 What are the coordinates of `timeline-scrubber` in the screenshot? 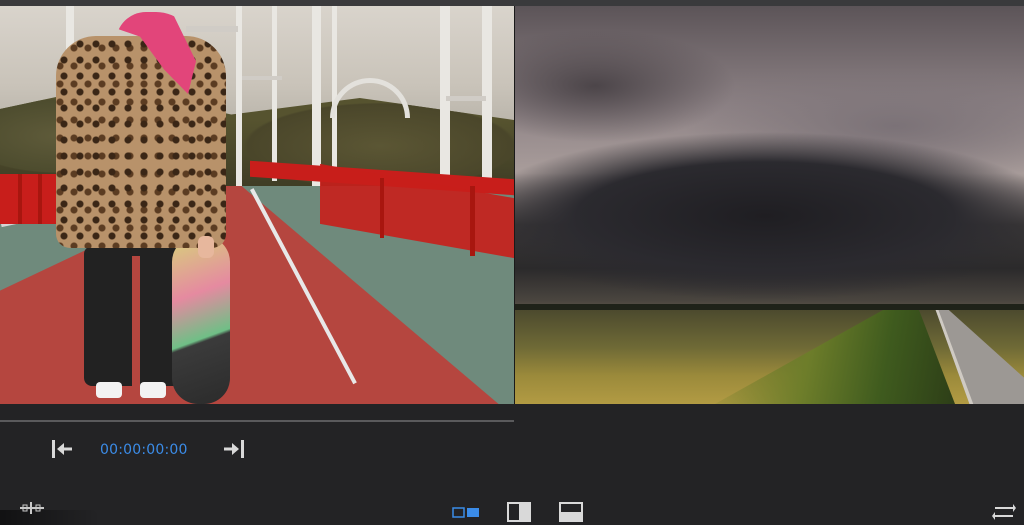 It's located at (257, 421).